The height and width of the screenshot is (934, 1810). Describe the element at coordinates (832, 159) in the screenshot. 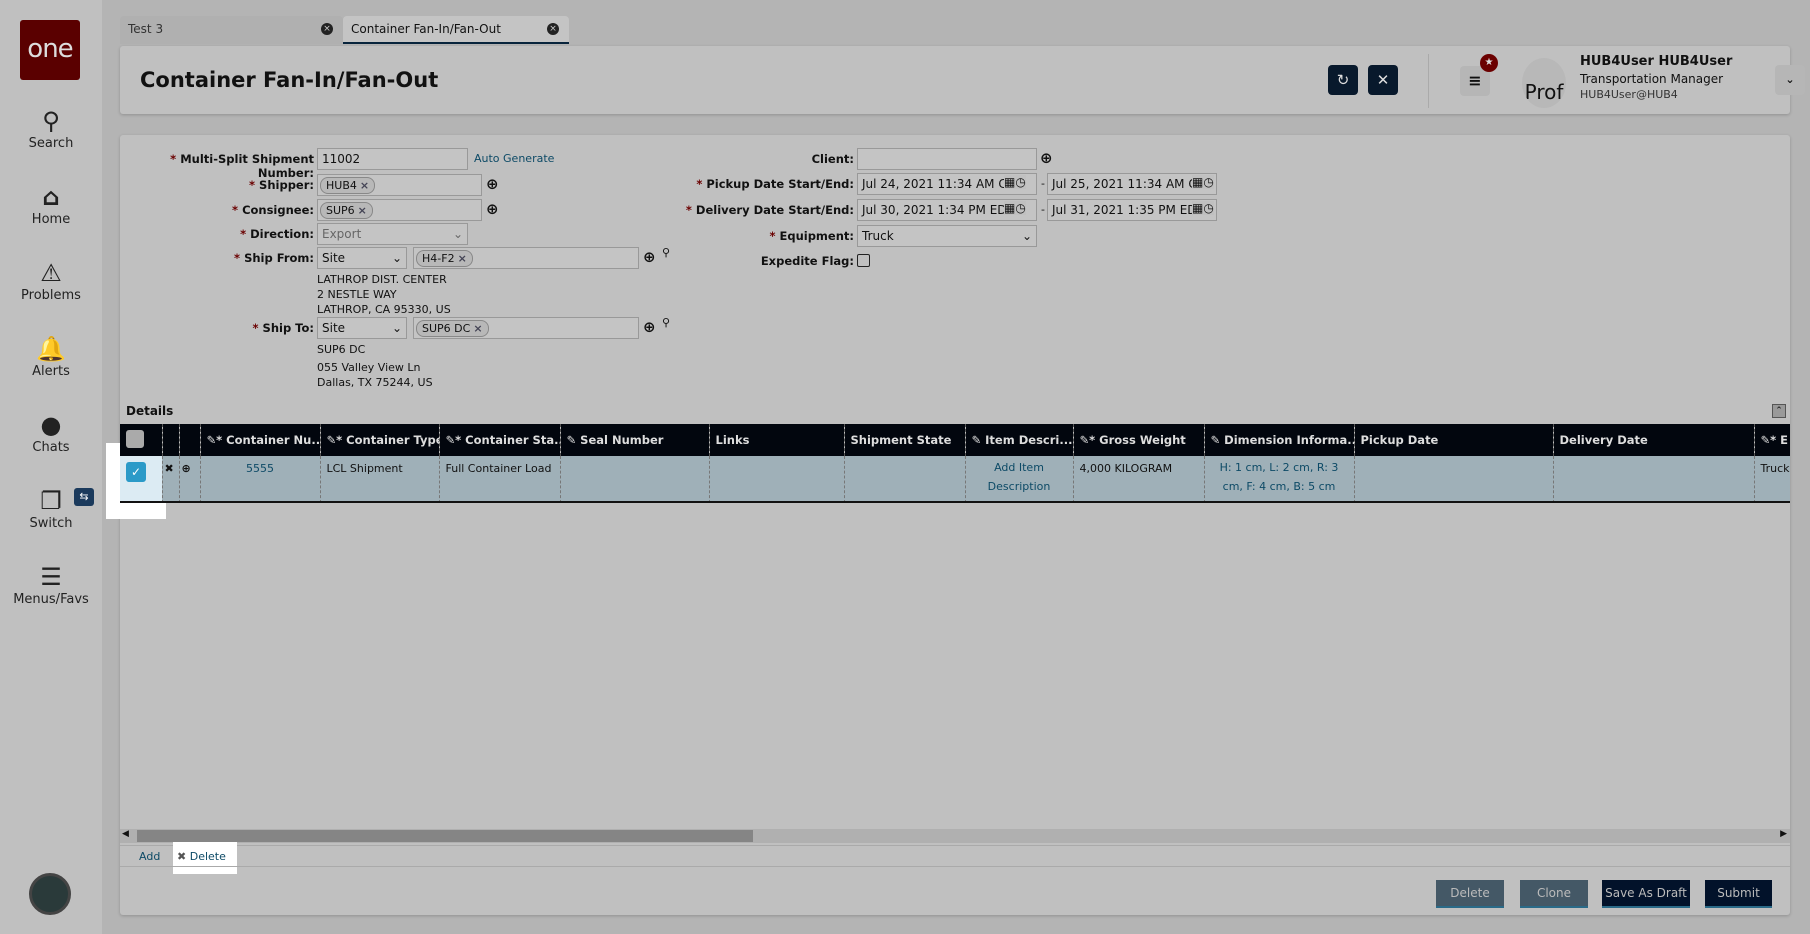

I see `client-label: Client:` at that location.